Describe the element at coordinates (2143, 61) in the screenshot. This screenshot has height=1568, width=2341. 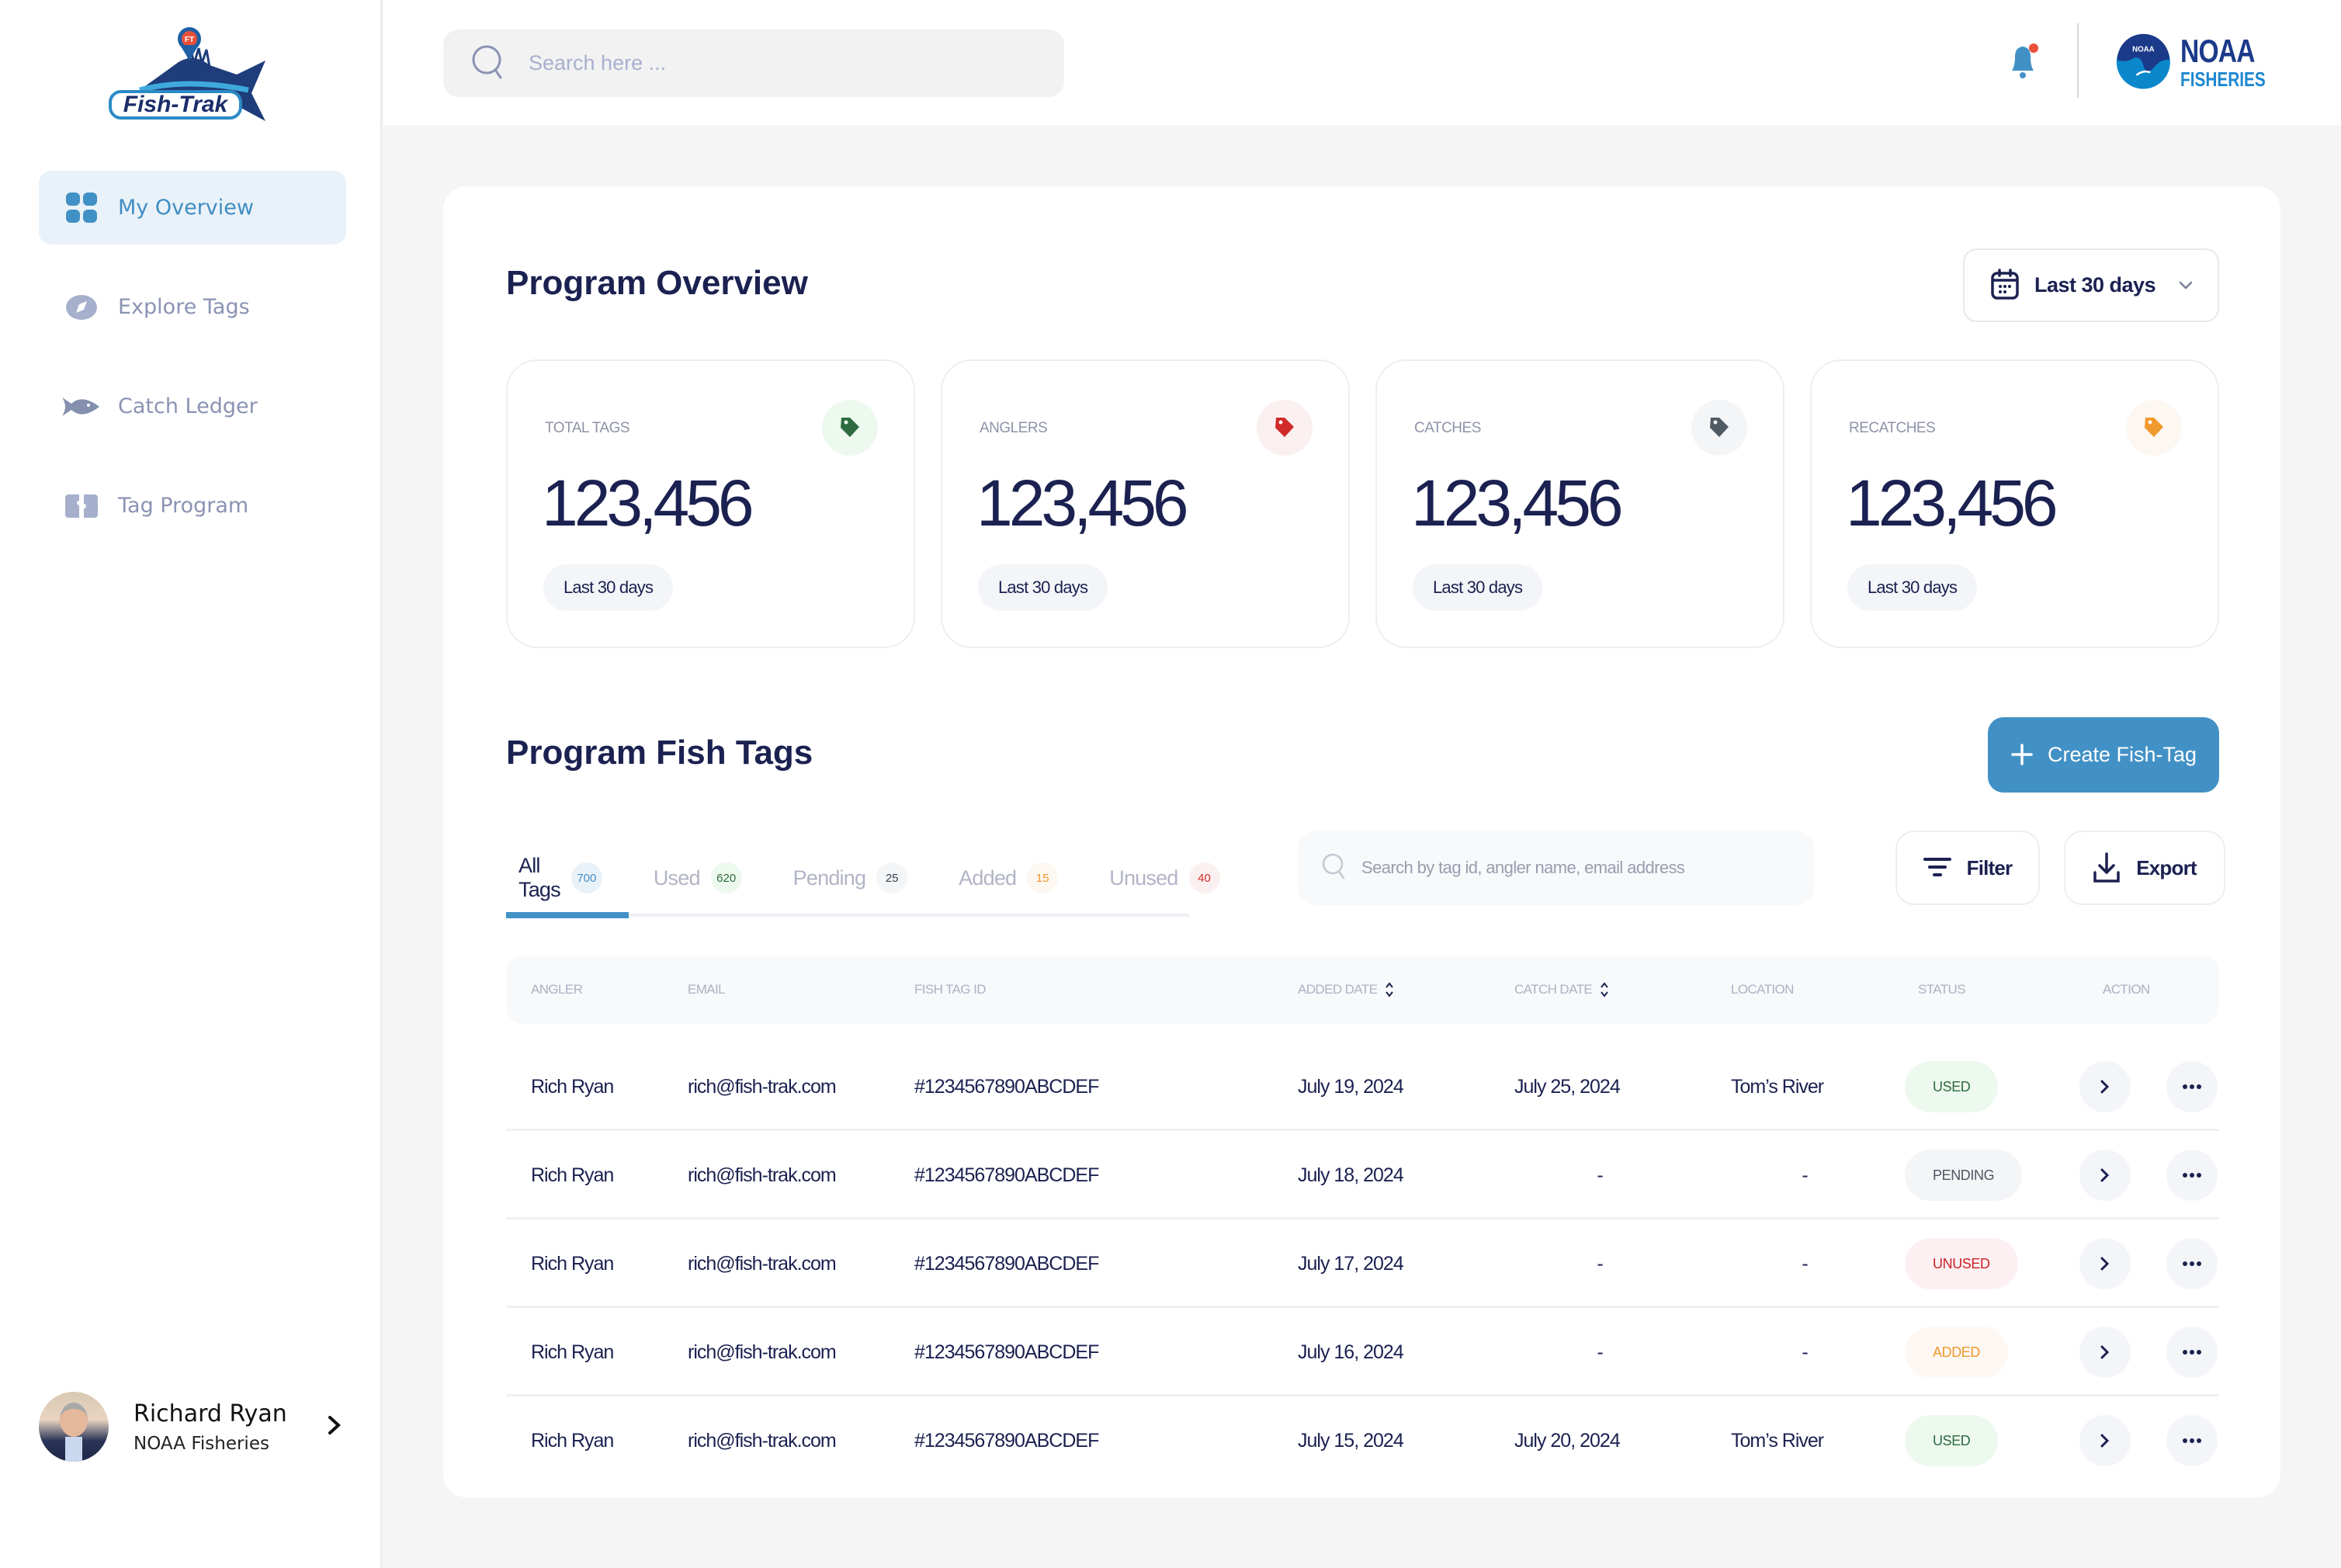
I see `noaa-emblem-icon: NOAA` at that location.